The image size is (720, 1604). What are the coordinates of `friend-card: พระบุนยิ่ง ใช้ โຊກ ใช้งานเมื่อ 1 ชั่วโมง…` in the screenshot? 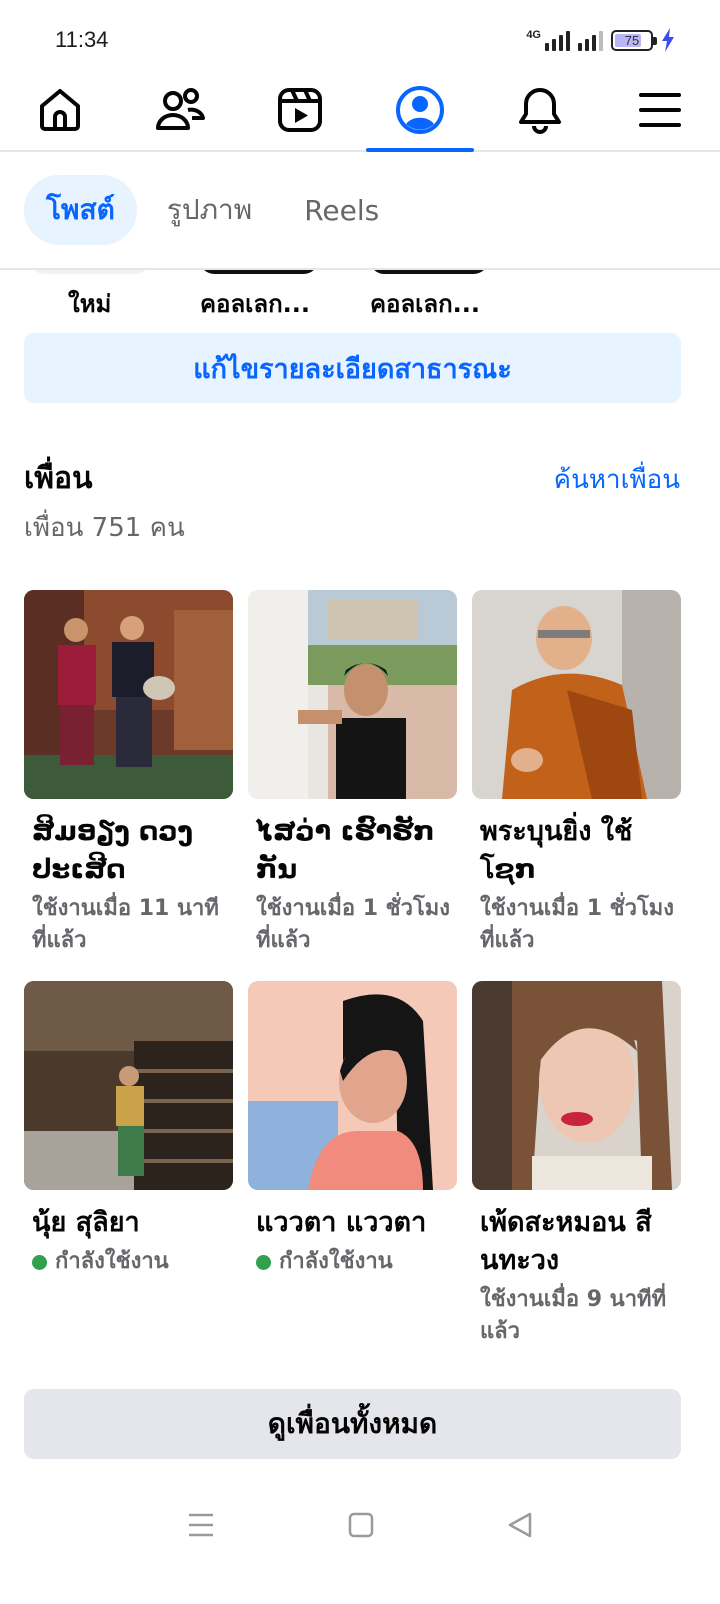 It's located at (576, 773).